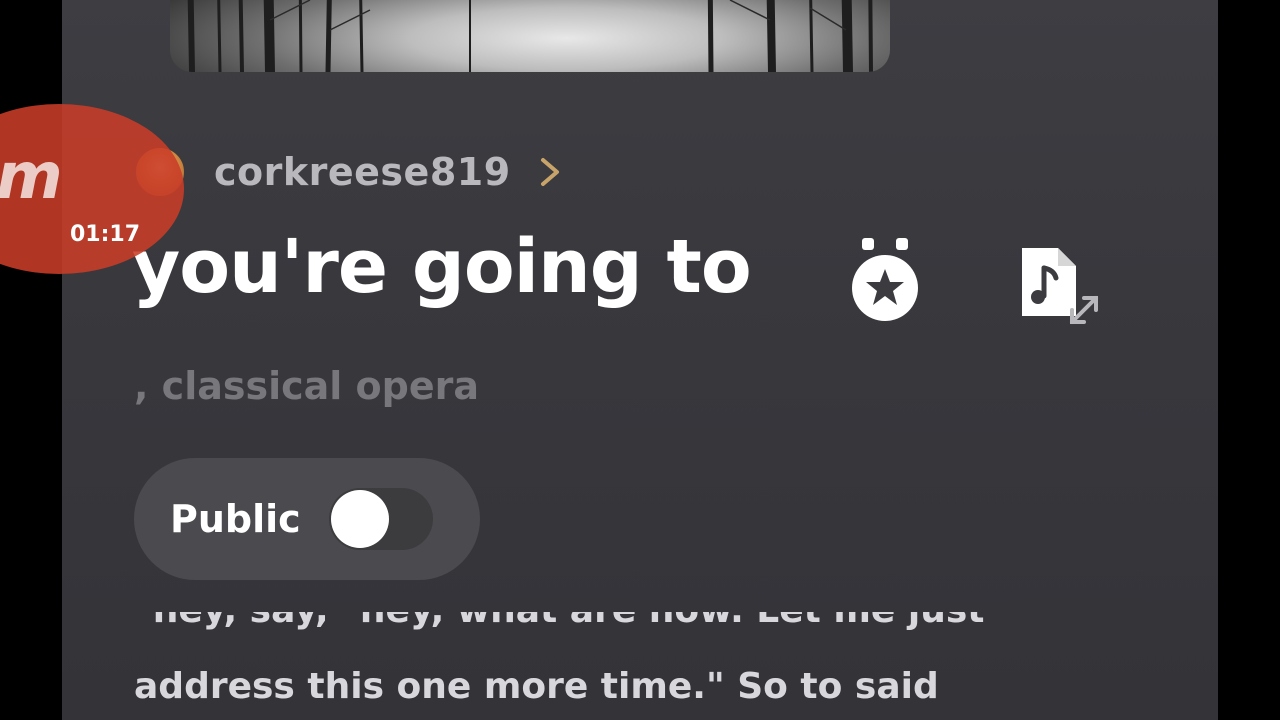 The image size is (1280, 720). What do you see at coordinates (536, 686) in the screenshot?
I see `description-line: address this one more time." So to said` at bounding box center [536, 686].